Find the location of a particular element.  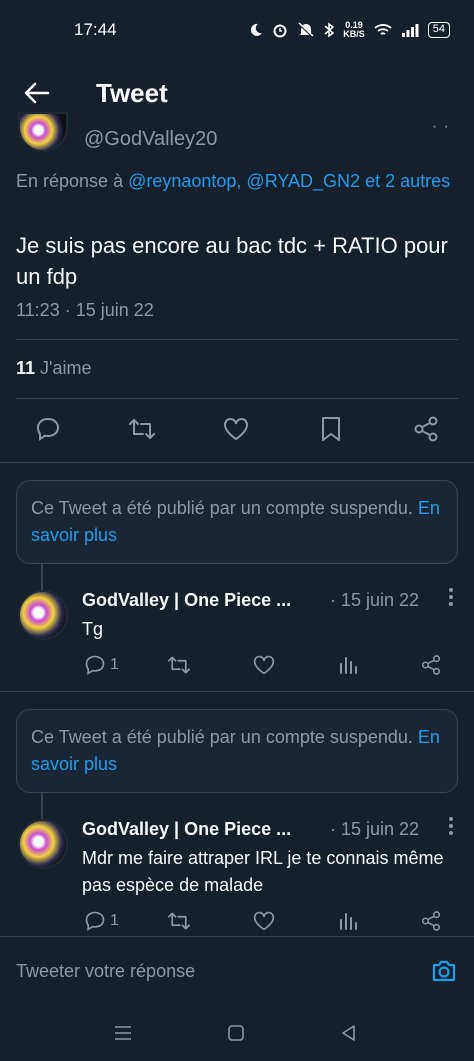

camera-icon is located at coordinates (444, 971).